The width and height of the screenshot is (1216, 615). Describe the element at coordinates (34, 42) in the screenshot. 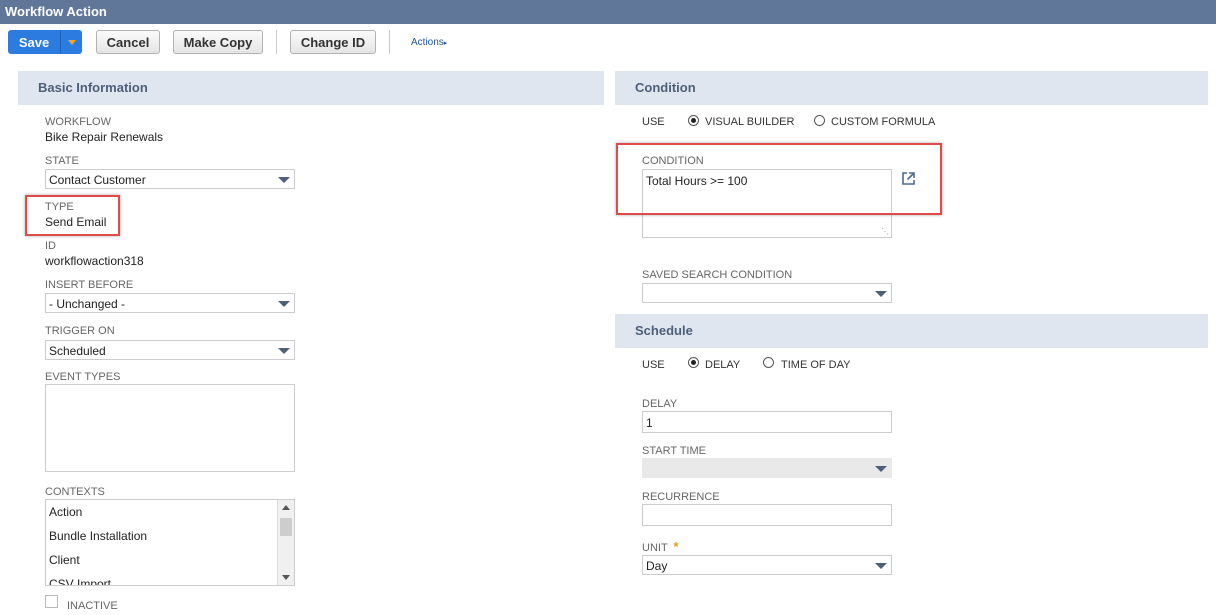

I see `save-button-label: Save` at that location.